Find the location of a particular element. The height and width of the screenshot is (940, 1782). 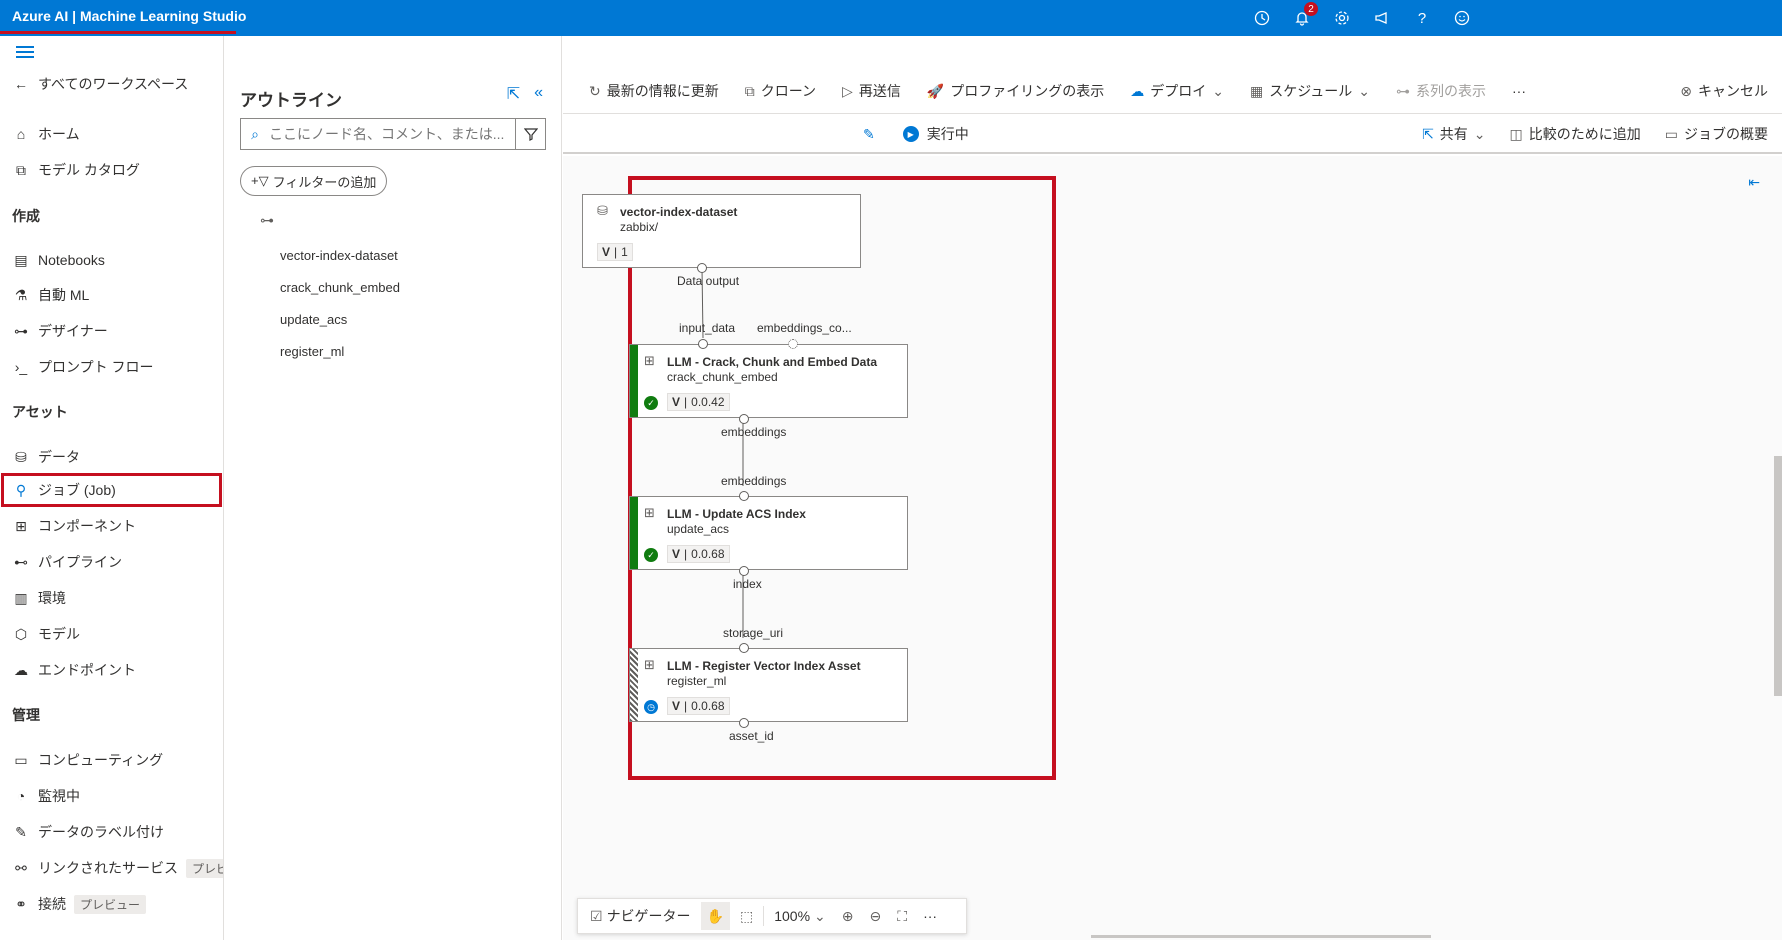

settings-gear-icon is located at coordinates (1342, 18).